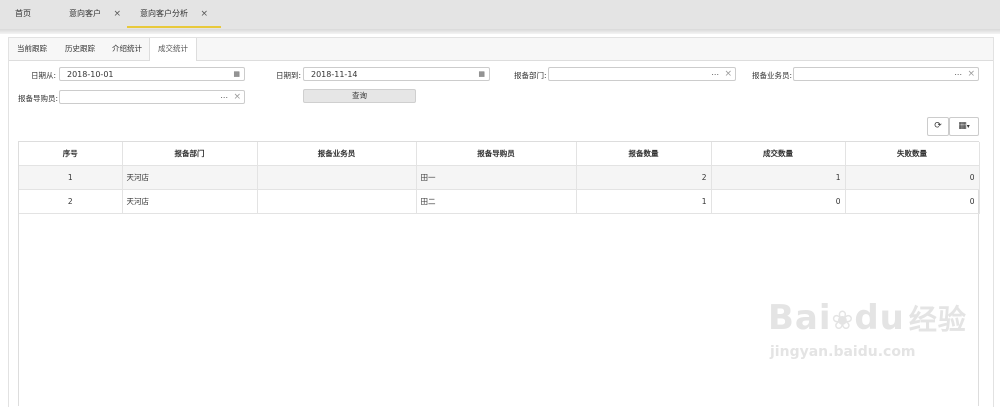 Image resolution: width=1000 pixels, height=407 pixels. Describe the element at coordinates (152, 97) in the screenshot. I see `guide-field: ... ×` at that location.